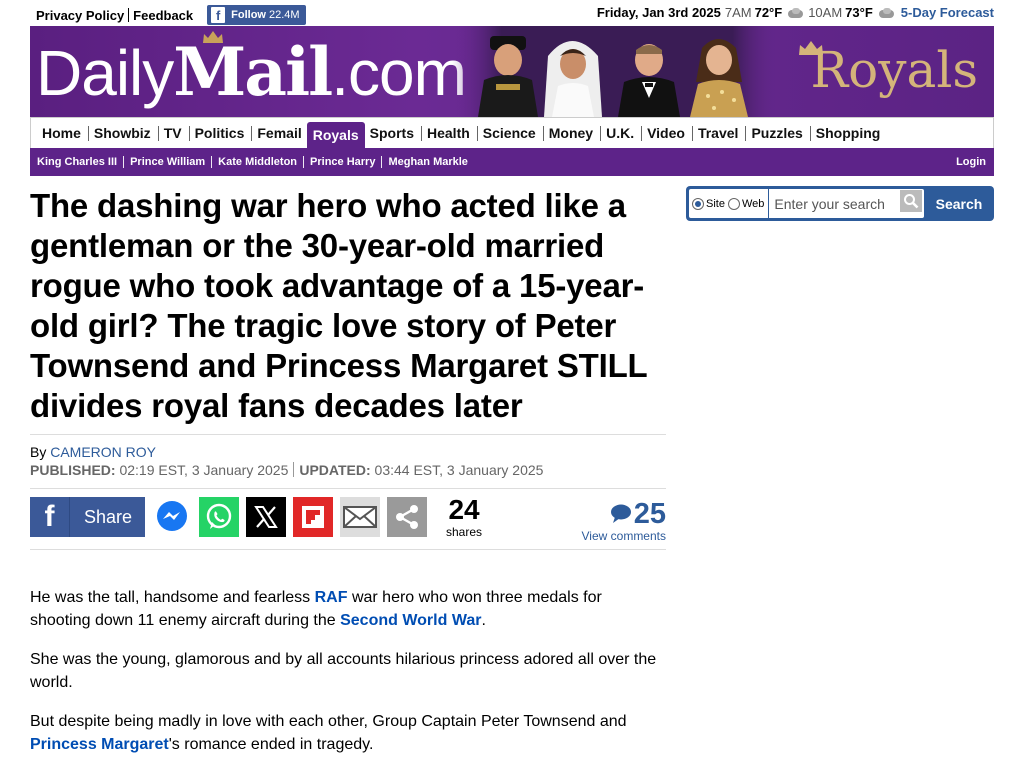 Image resolution: width=1024 pixels, height=768 pixels. I want to click on messenger-icon, so click(172, 517).